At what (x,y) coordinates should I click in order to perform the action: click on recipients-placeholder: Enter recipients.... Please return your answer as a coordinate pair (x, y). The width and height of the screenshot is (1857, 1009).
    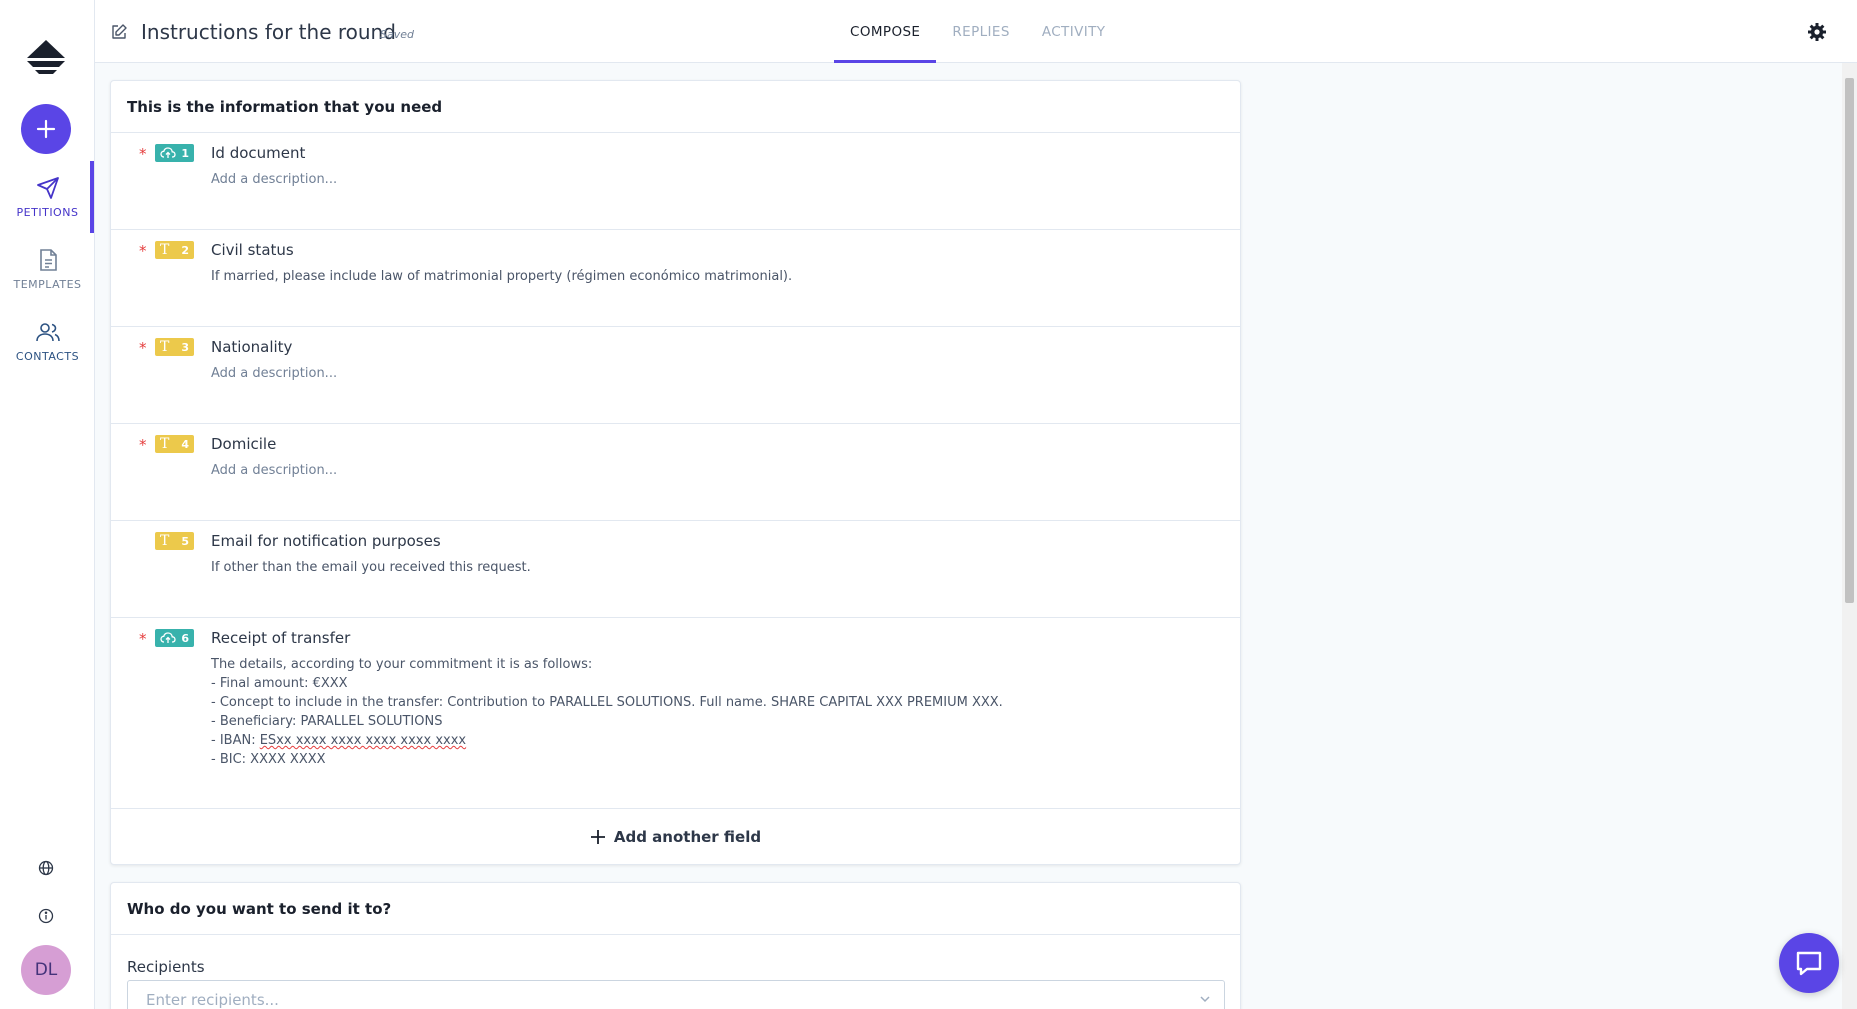
    Looking at the image, I should click on (212, 1000).